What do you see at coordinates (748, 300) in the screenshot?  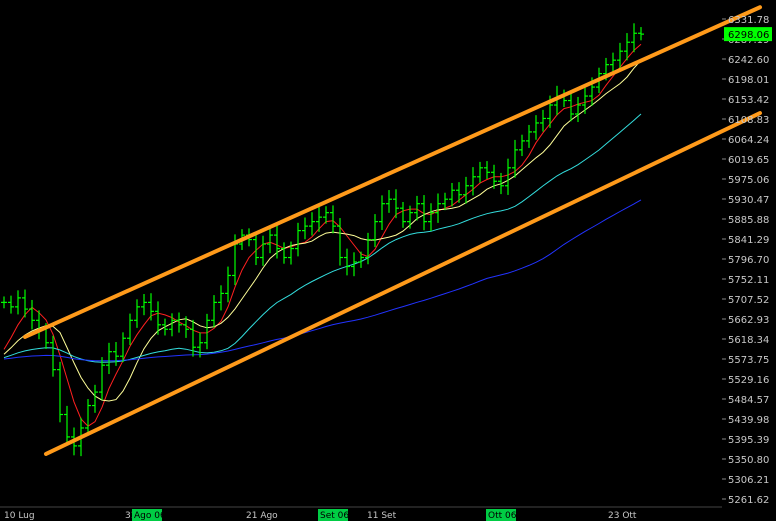 I see `price-tick-label: 5707.52` at bounding box center [748, 300].